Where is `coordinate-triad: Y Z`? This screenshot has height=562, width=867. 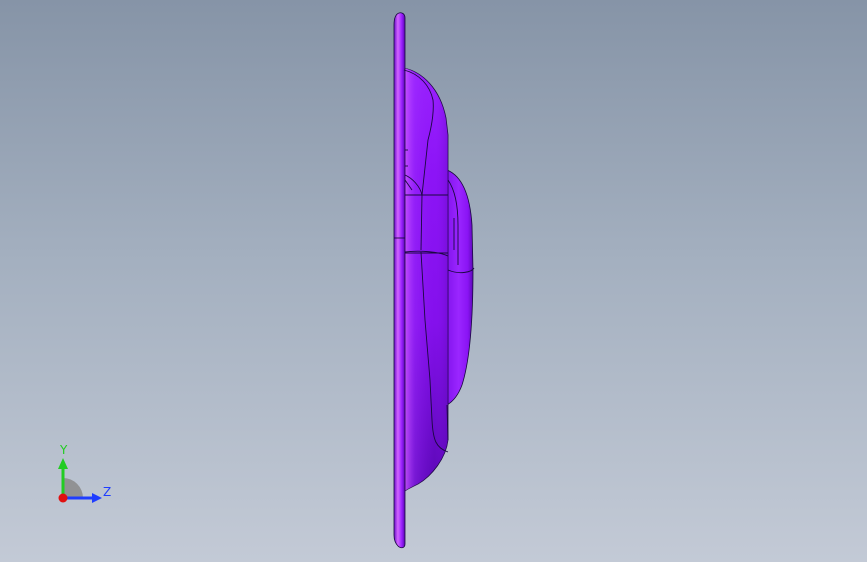 coordinate-triad: Y Z is located at coordinates (84, 475).